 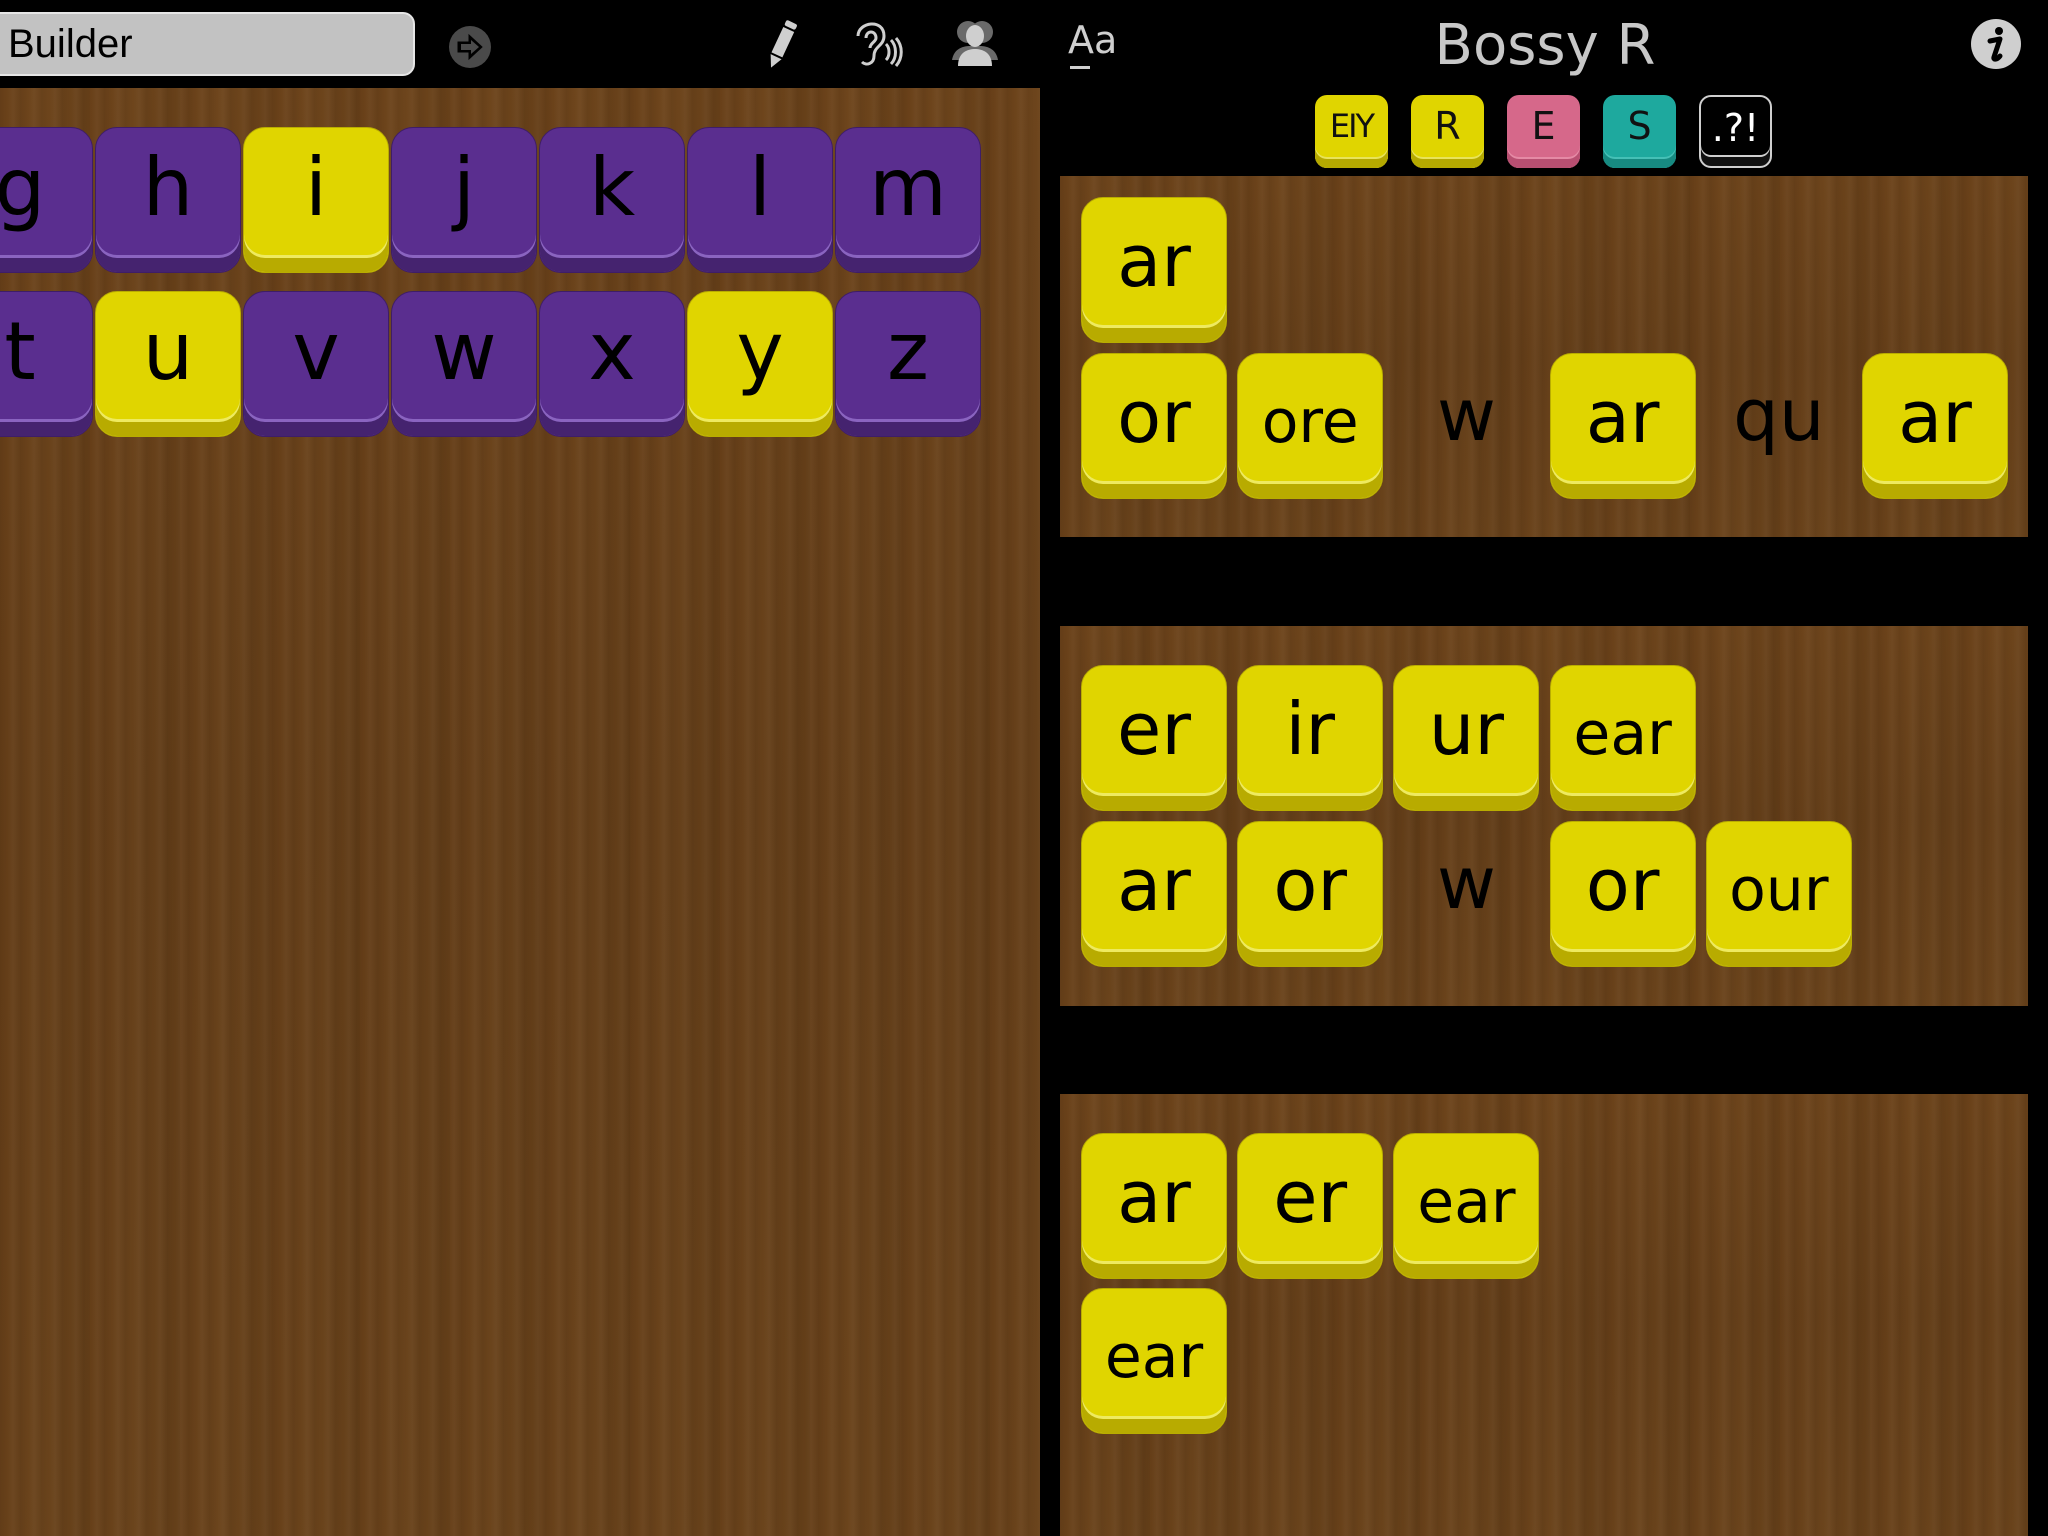 What do you see at coordinates (612, 200) in the screenshot?
I see `letter-tile-k: k` at bounding box center [612, 200].